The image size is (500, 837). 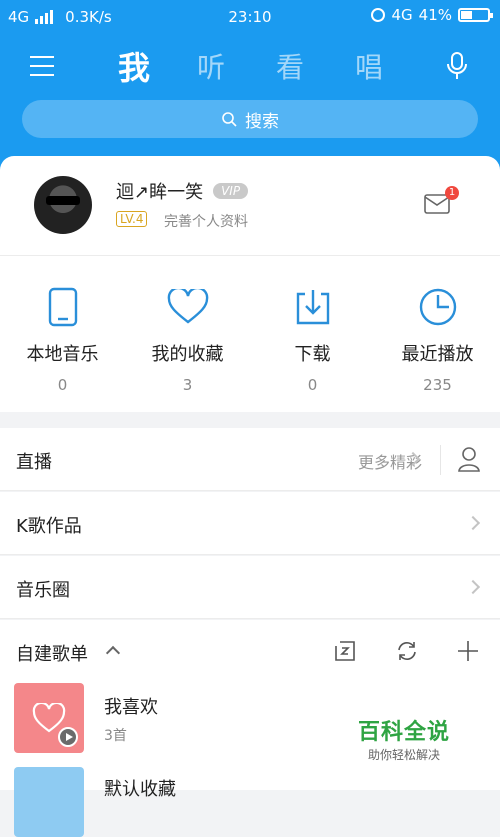 What do you see at coordinates (132, 219) in the screenshot?
I see `level-badge: LV.4` at bounding box center [132, 219].